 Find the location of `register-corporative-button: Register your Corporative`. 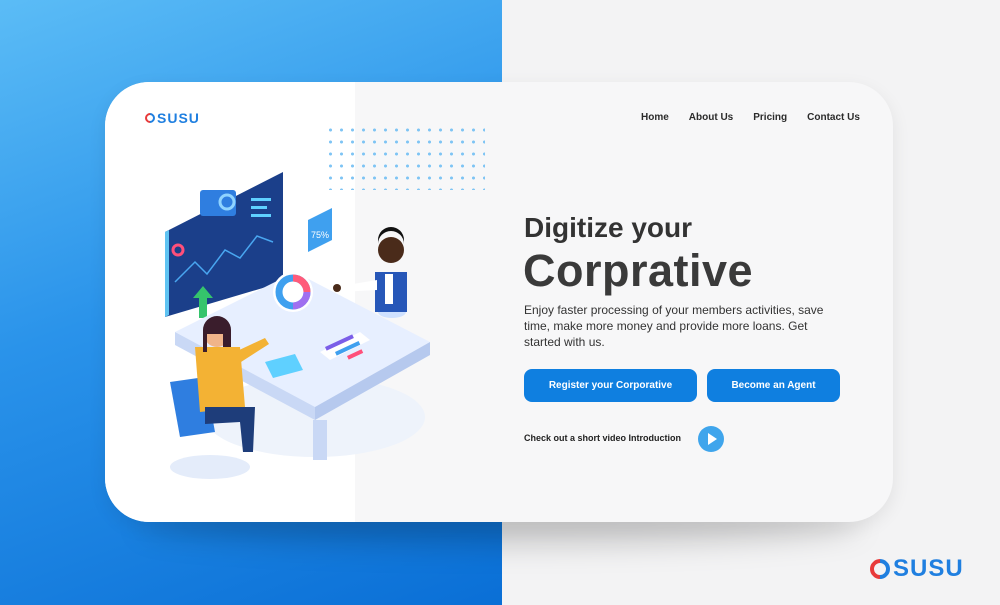

register-corporative-button: Register your Corporative is located at coordinates (610, 385).